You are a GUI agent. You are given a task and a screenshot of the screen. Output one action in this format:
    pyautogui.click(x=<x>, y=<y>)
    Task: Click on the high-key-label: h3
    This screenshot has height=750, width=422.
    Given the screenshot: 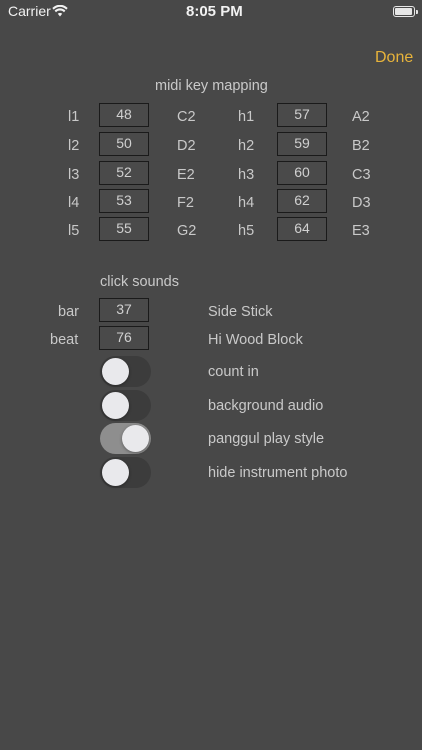 What is the action you would take?
    pyautogui.click(x=246, y=175)
    